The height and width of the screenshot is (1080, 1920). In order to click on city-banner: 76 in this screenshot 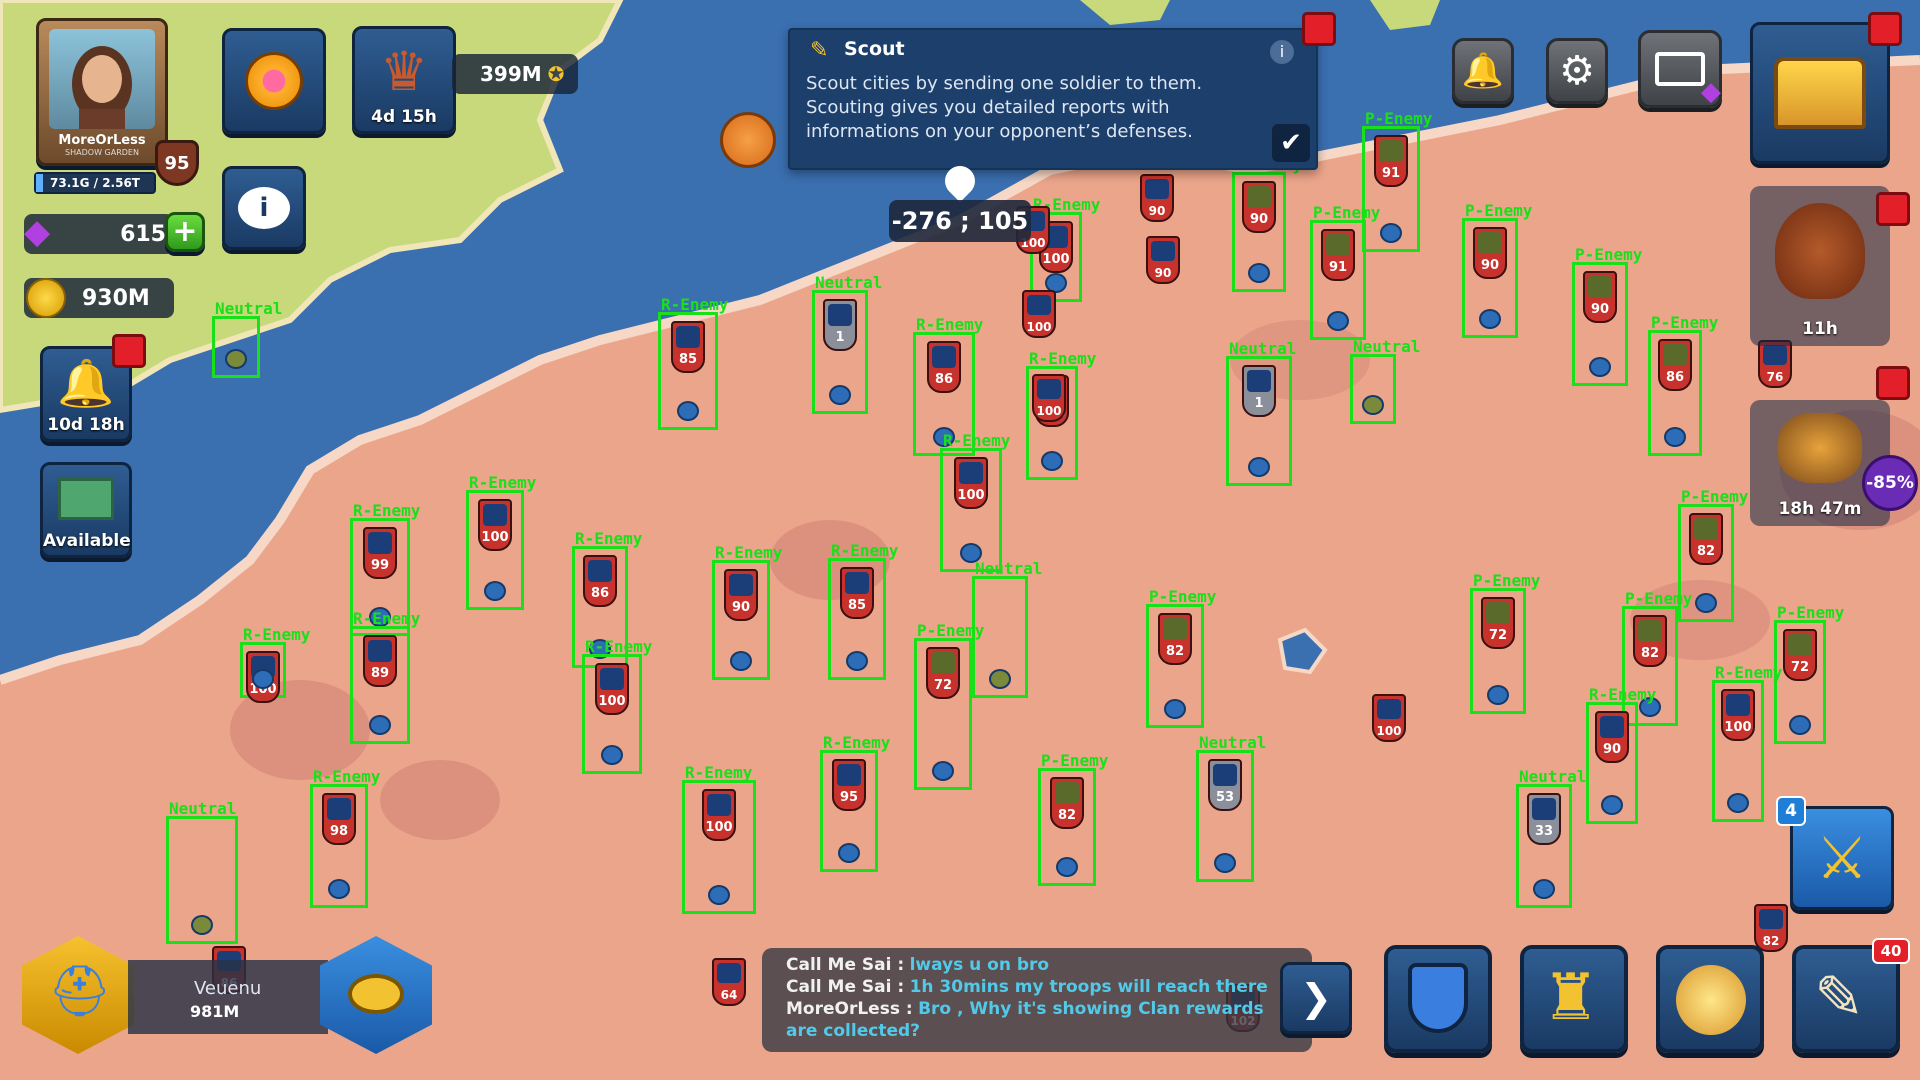, I will do `click(1775, 364)`.